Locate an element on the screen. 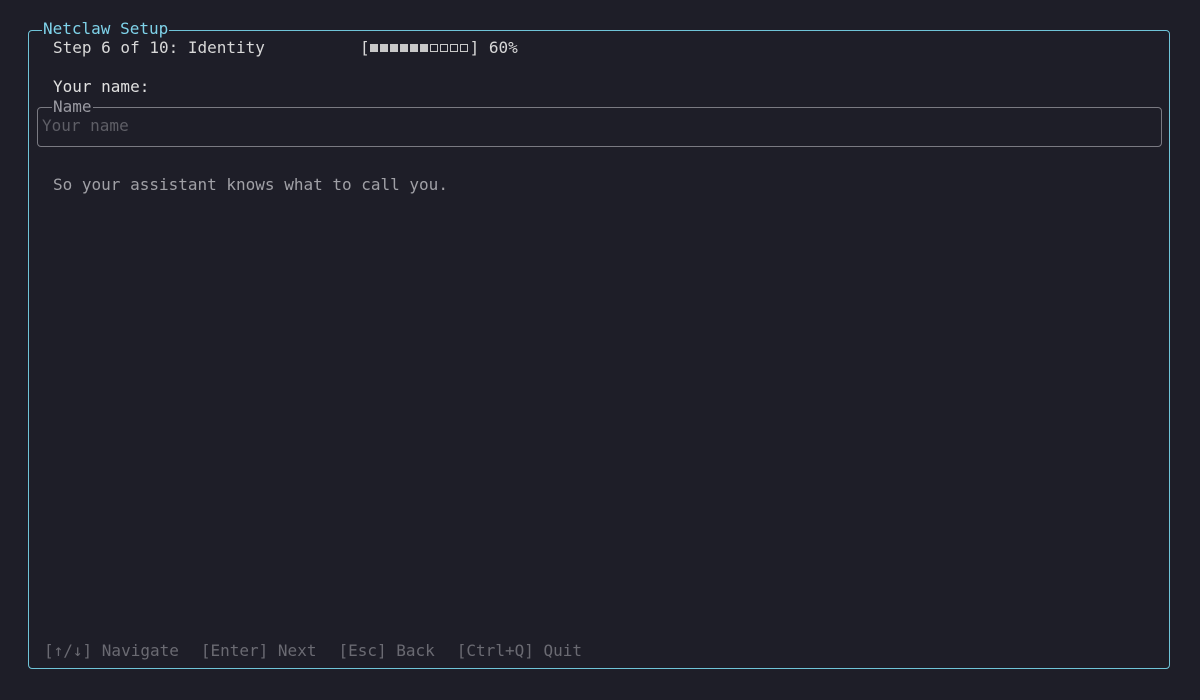 The height and width of the screenshot is (700, 1200). quit-hint: [Ctrl+Q] Quit is located at coordinates (519, 650).